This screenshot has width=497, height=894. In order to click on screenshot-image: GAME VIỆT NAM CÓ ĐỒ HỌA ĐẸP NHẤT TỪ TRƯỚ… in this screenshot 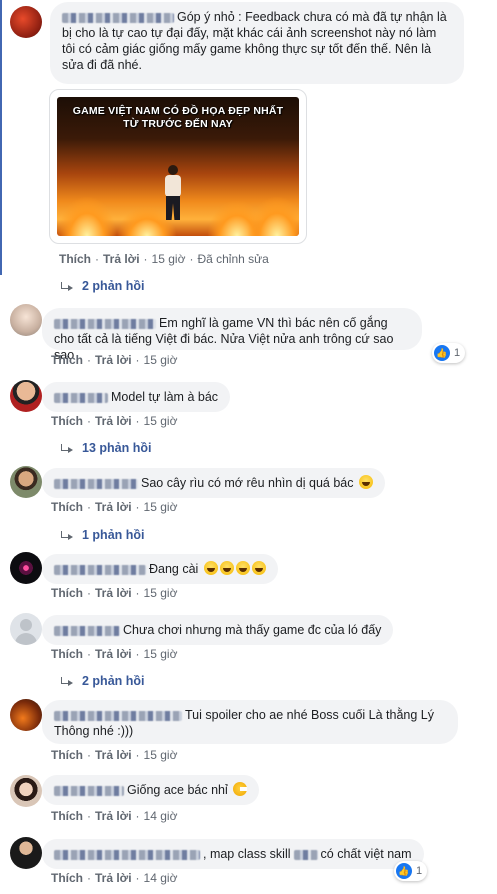, I will do `click(178, 166)`.